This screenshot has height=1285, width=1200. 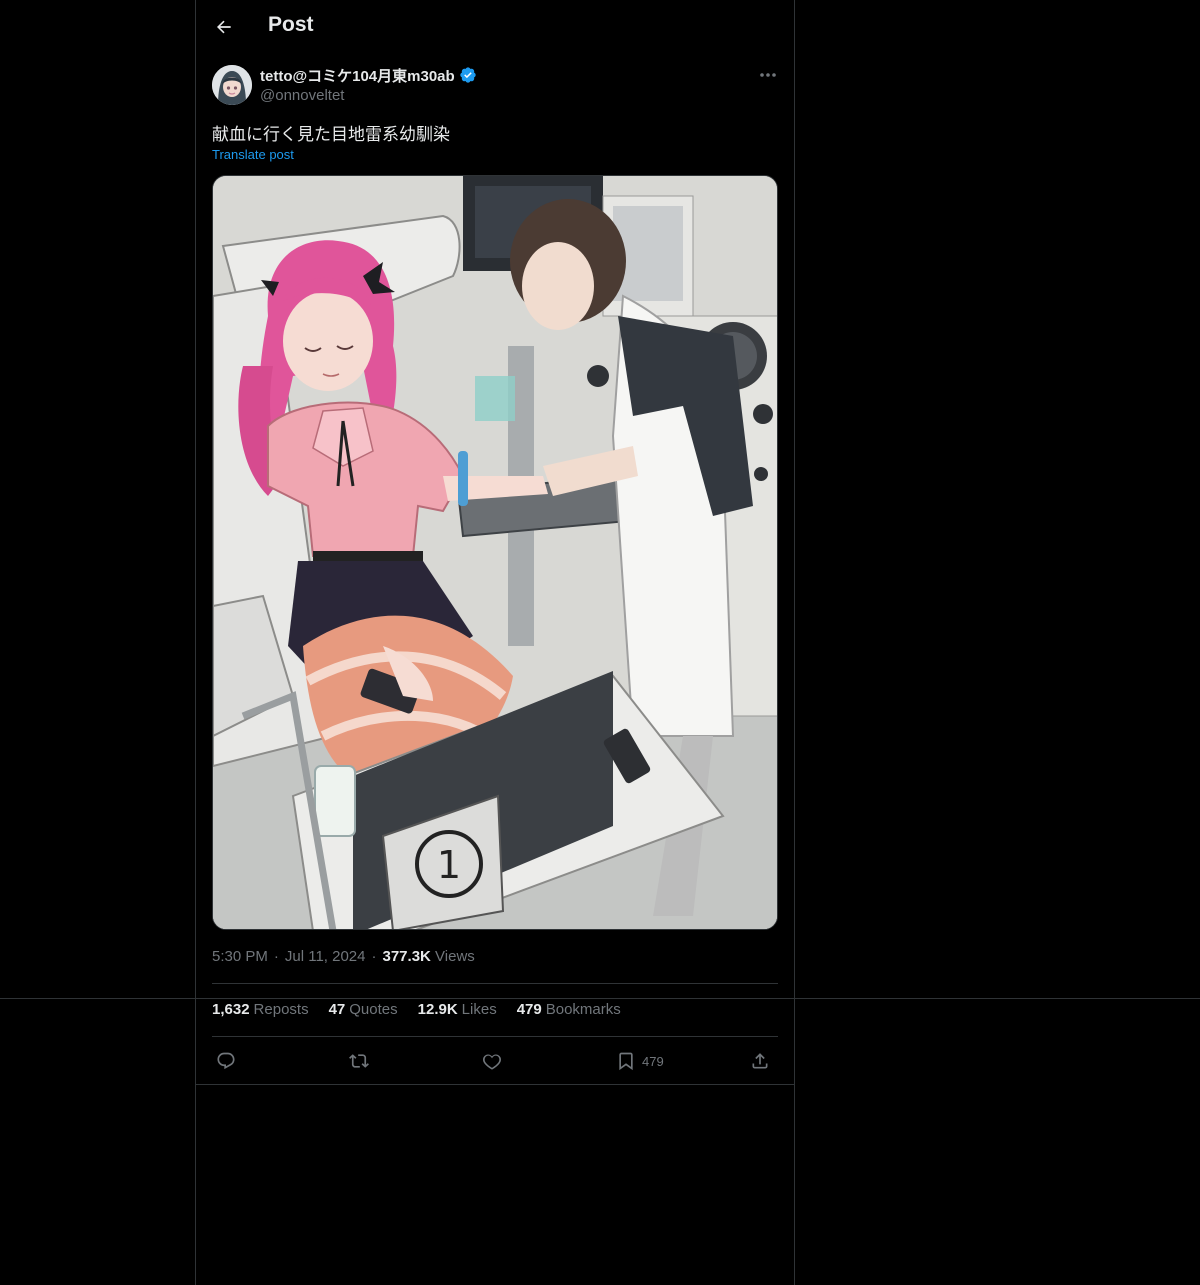 What do you see at coordinates (281, 1009) in the screenshot?
I see `reposts-label: Reposts` at bounding box center [281, 1009].